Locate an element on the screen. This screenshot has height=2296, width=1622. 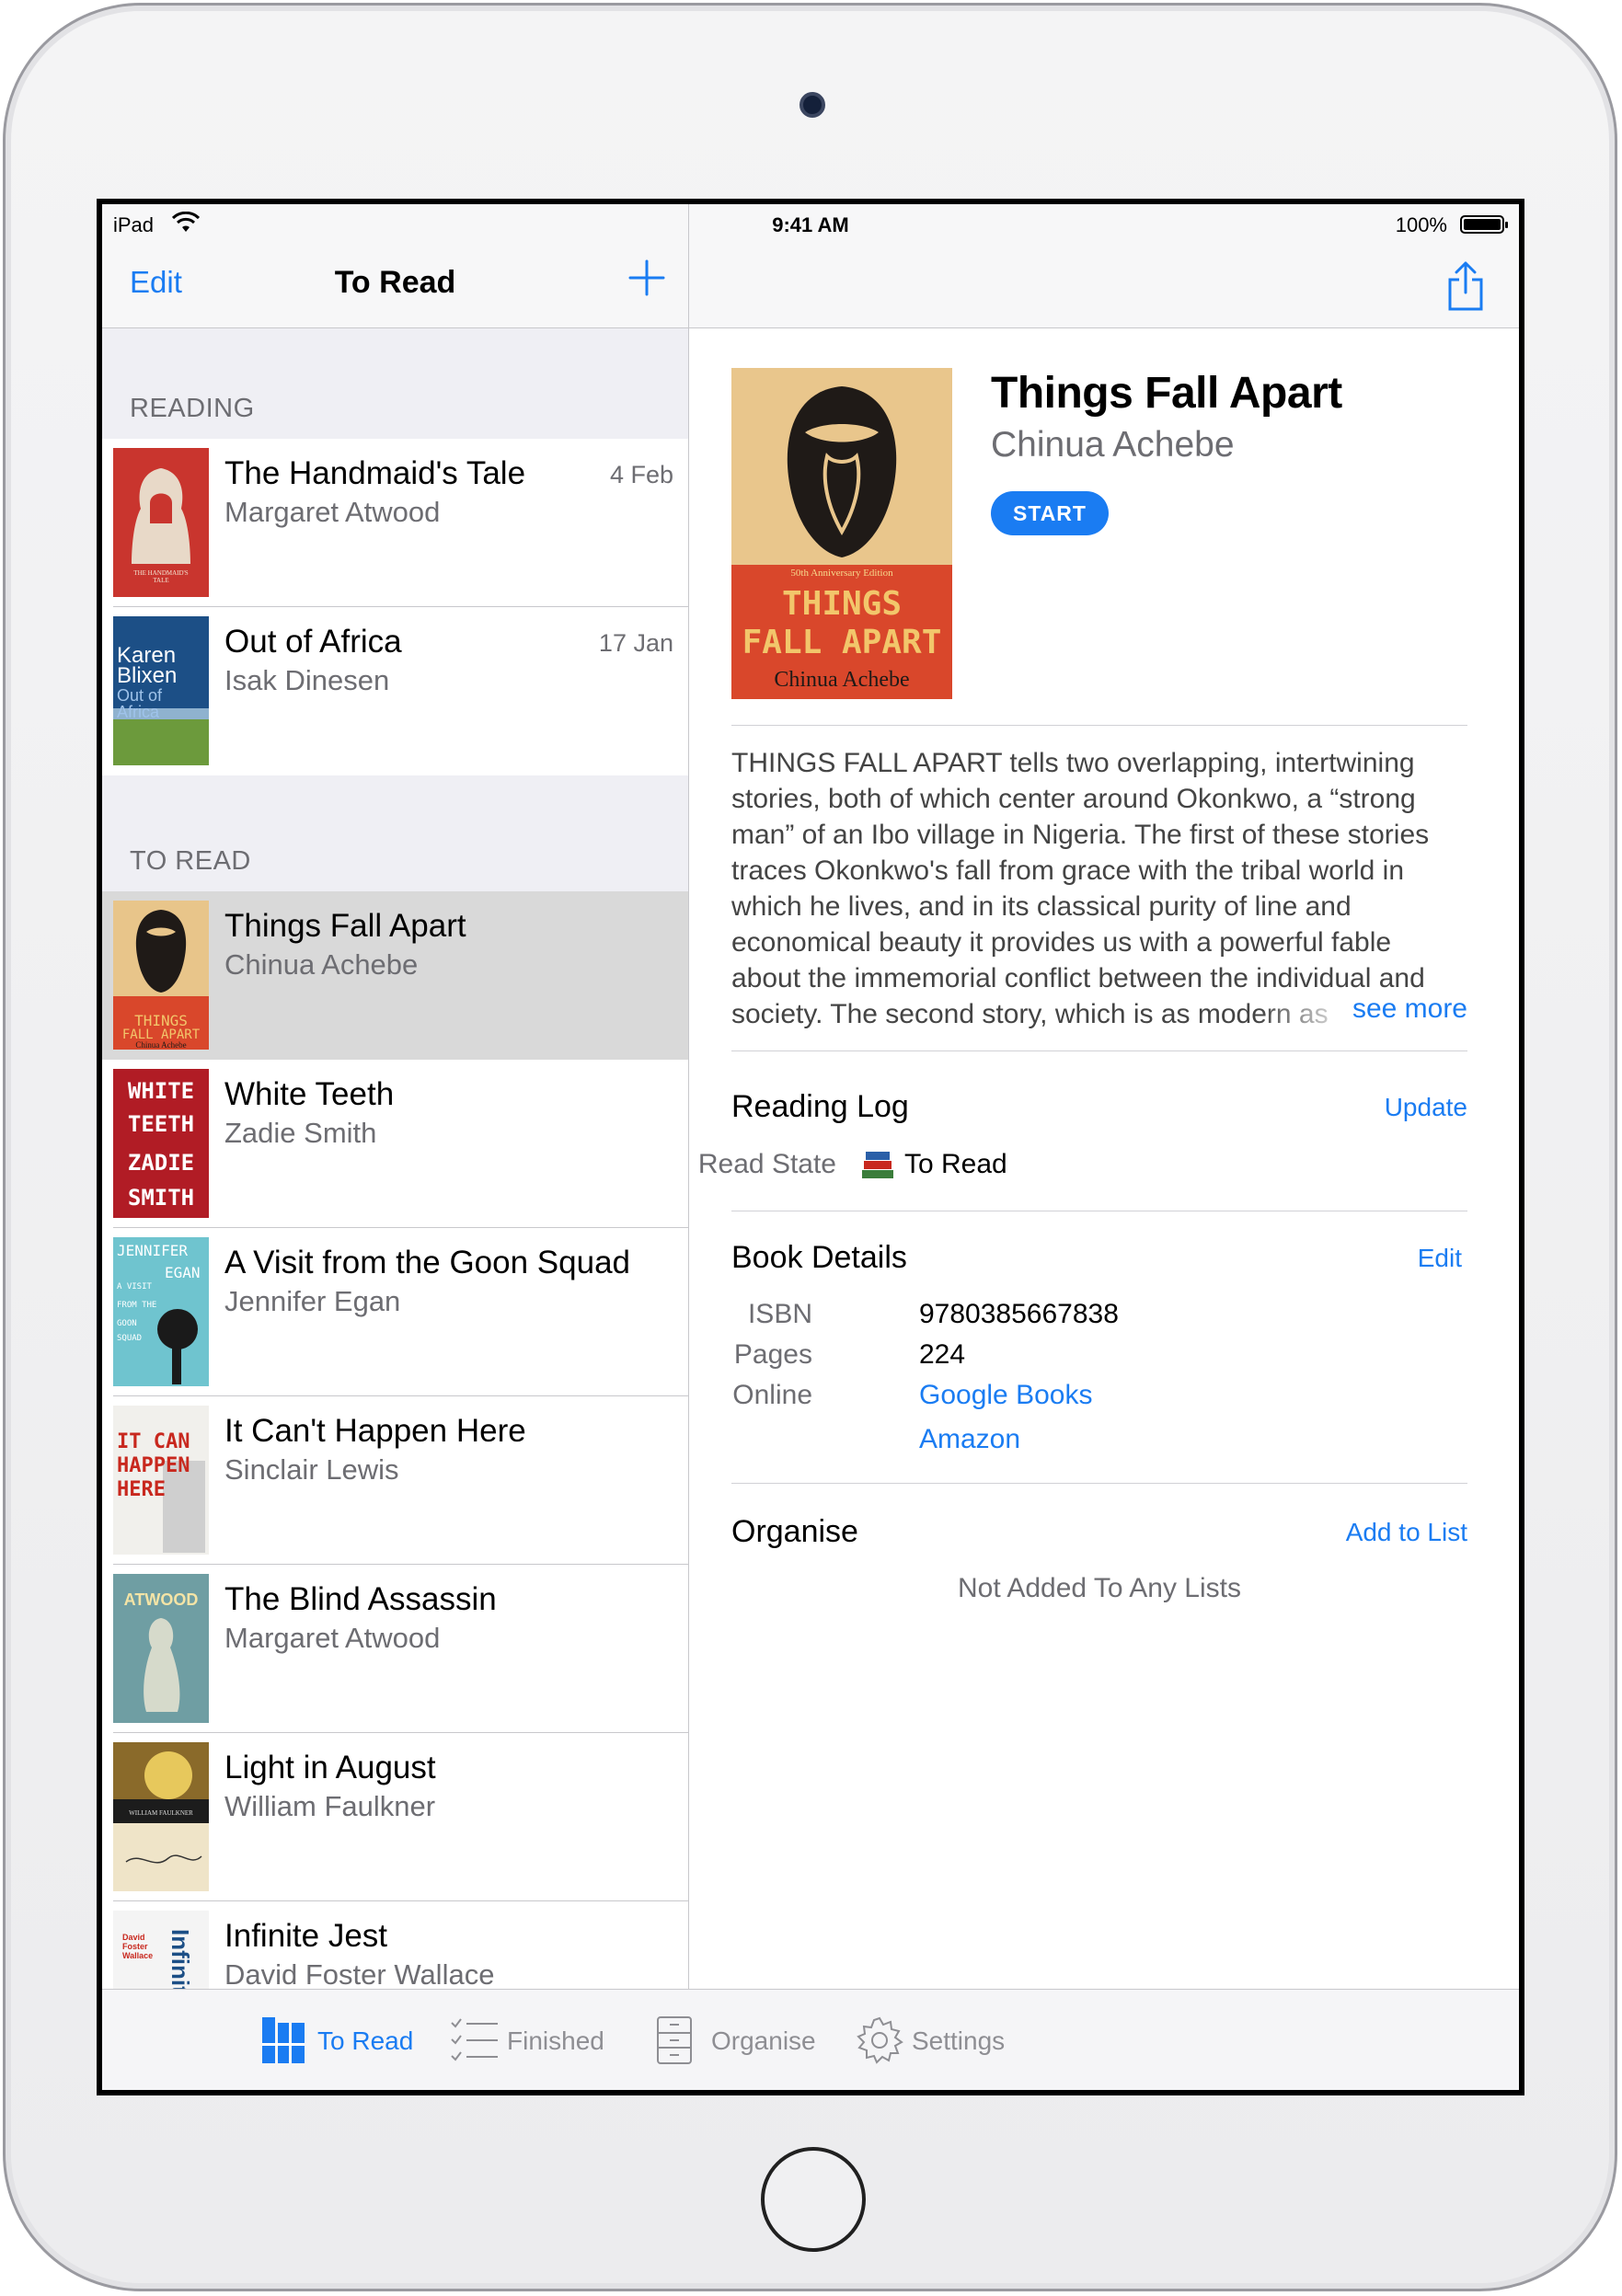
svg-text: ZADIE is located at coordinates (161, 1163).